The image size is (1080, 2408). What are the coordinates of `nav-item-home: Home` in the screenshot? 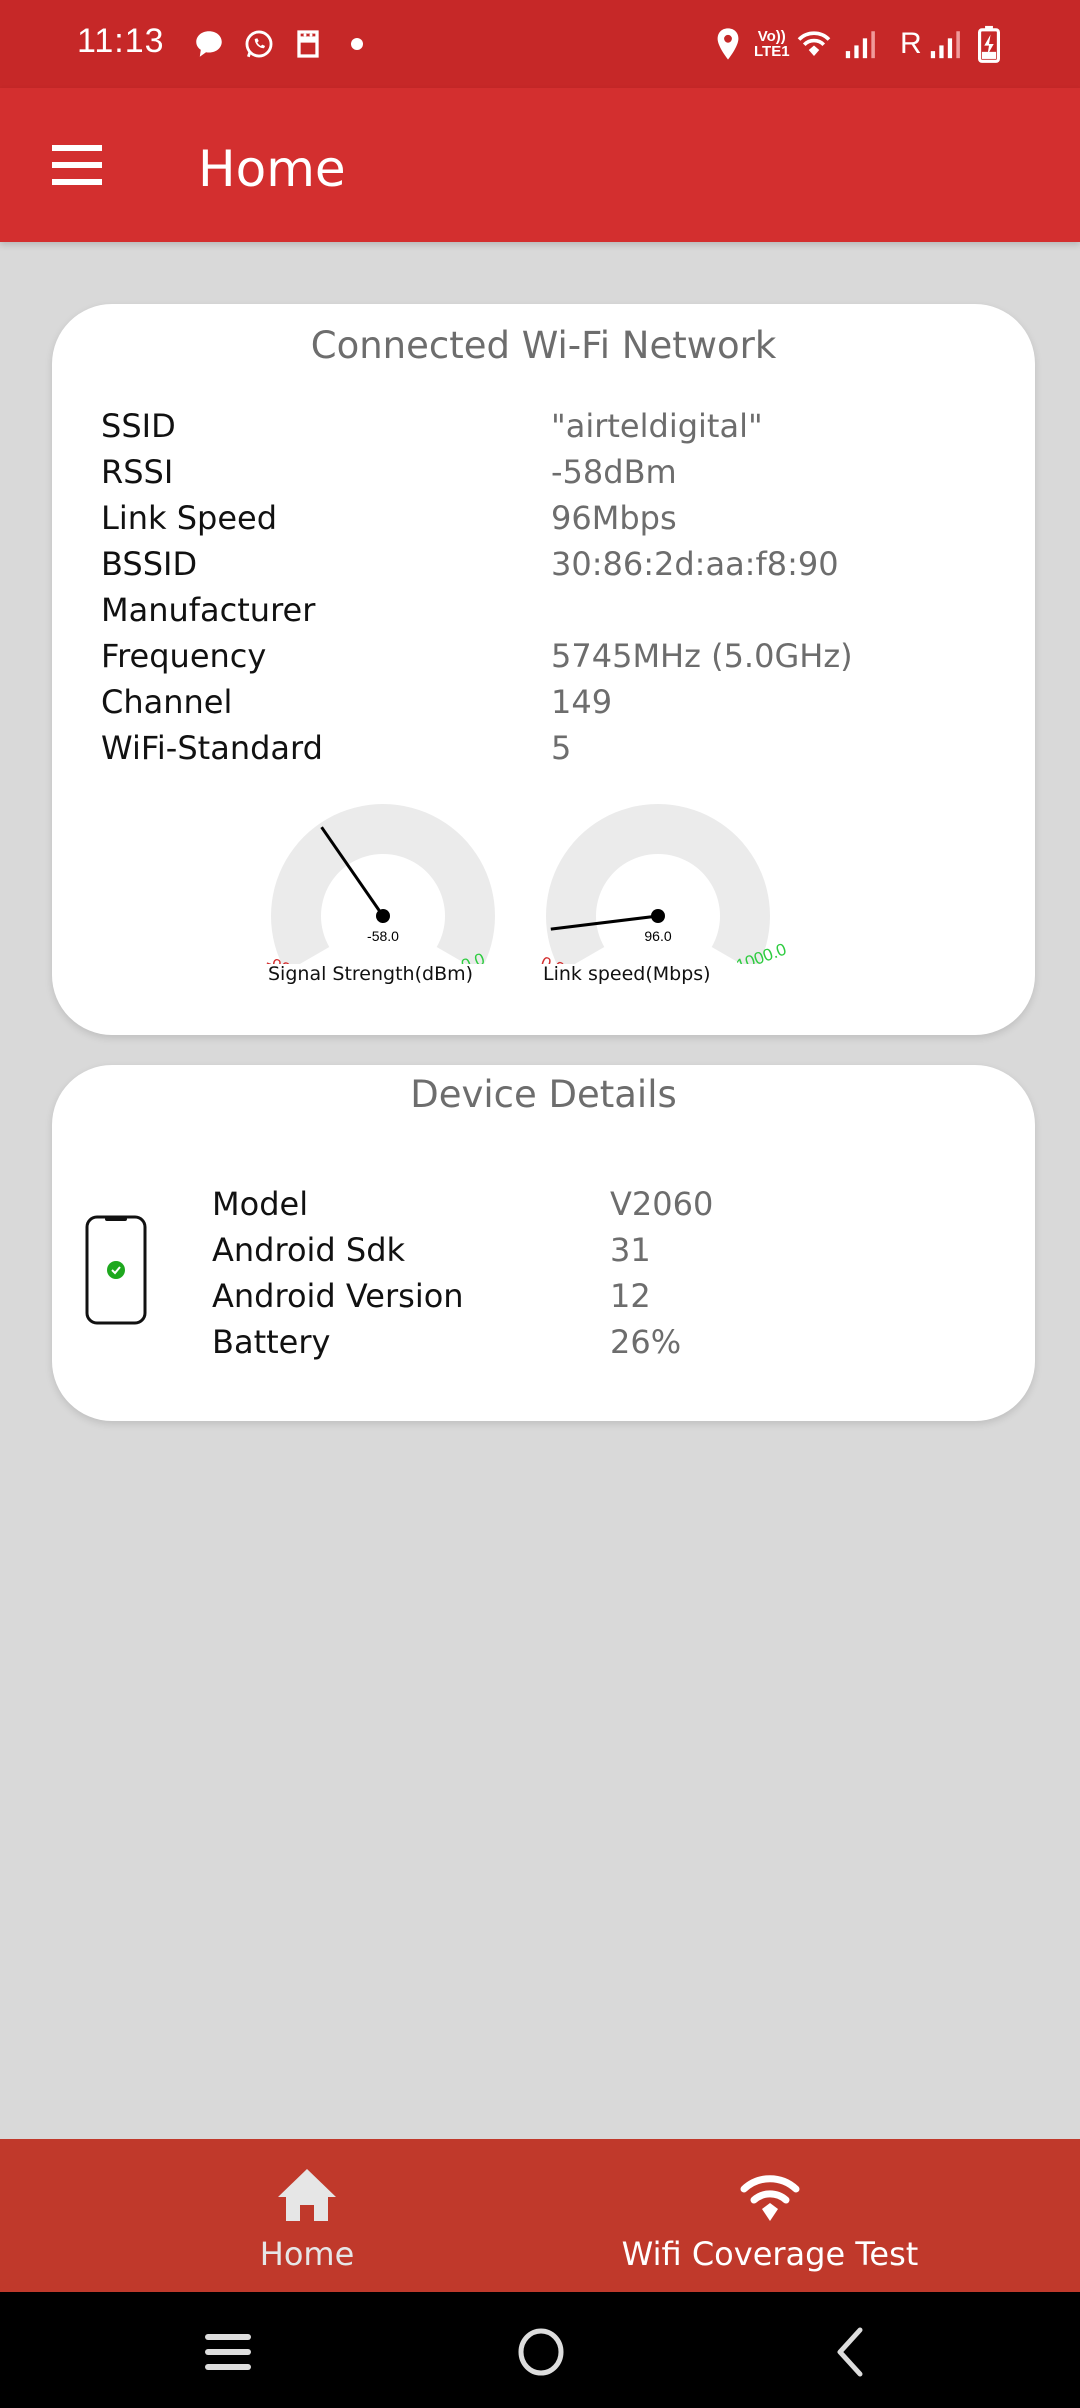 It's located at (307, 2215).